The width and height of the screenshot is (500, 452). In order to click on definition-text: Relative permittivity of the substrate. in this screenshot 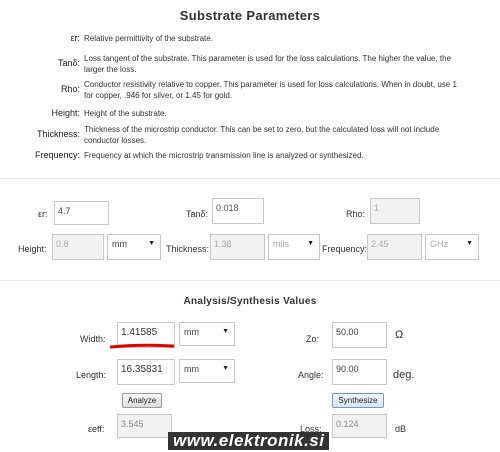, I will do `click(148, 38)`.